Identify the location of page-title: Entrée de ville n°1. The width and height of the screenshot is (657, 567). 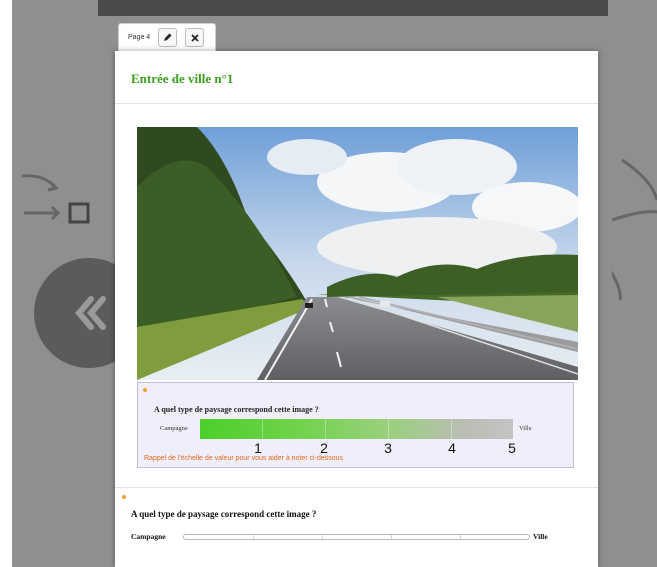
(182, 78).